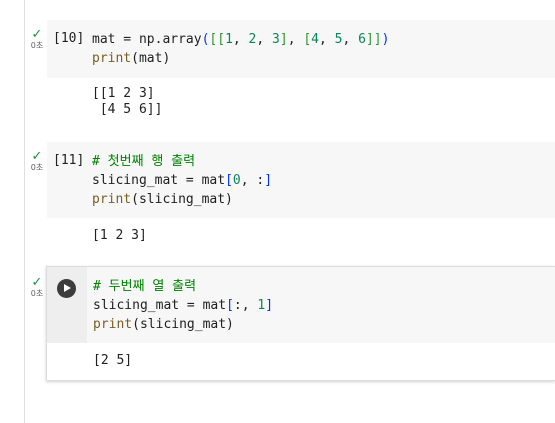  Describe the element at coordinates (123, 93) in the screenshot. I see `output-line: [[1 2 3]` at that location.